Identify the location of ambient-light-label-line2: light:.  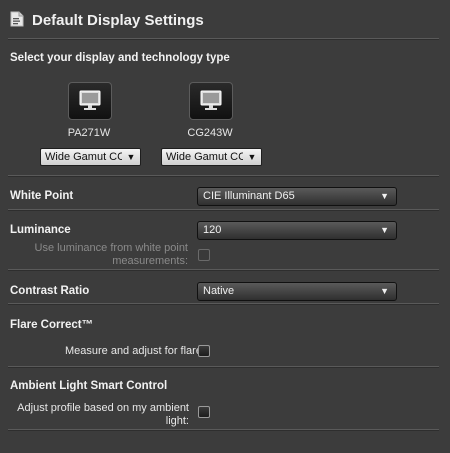
(177, 421).